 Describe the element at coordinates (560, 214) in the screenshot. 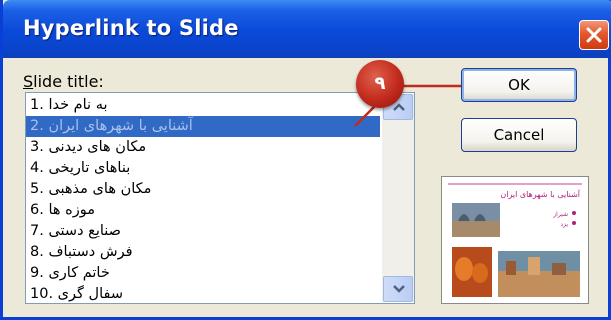

I see `preview-bullet-1: شیراز` at that location.